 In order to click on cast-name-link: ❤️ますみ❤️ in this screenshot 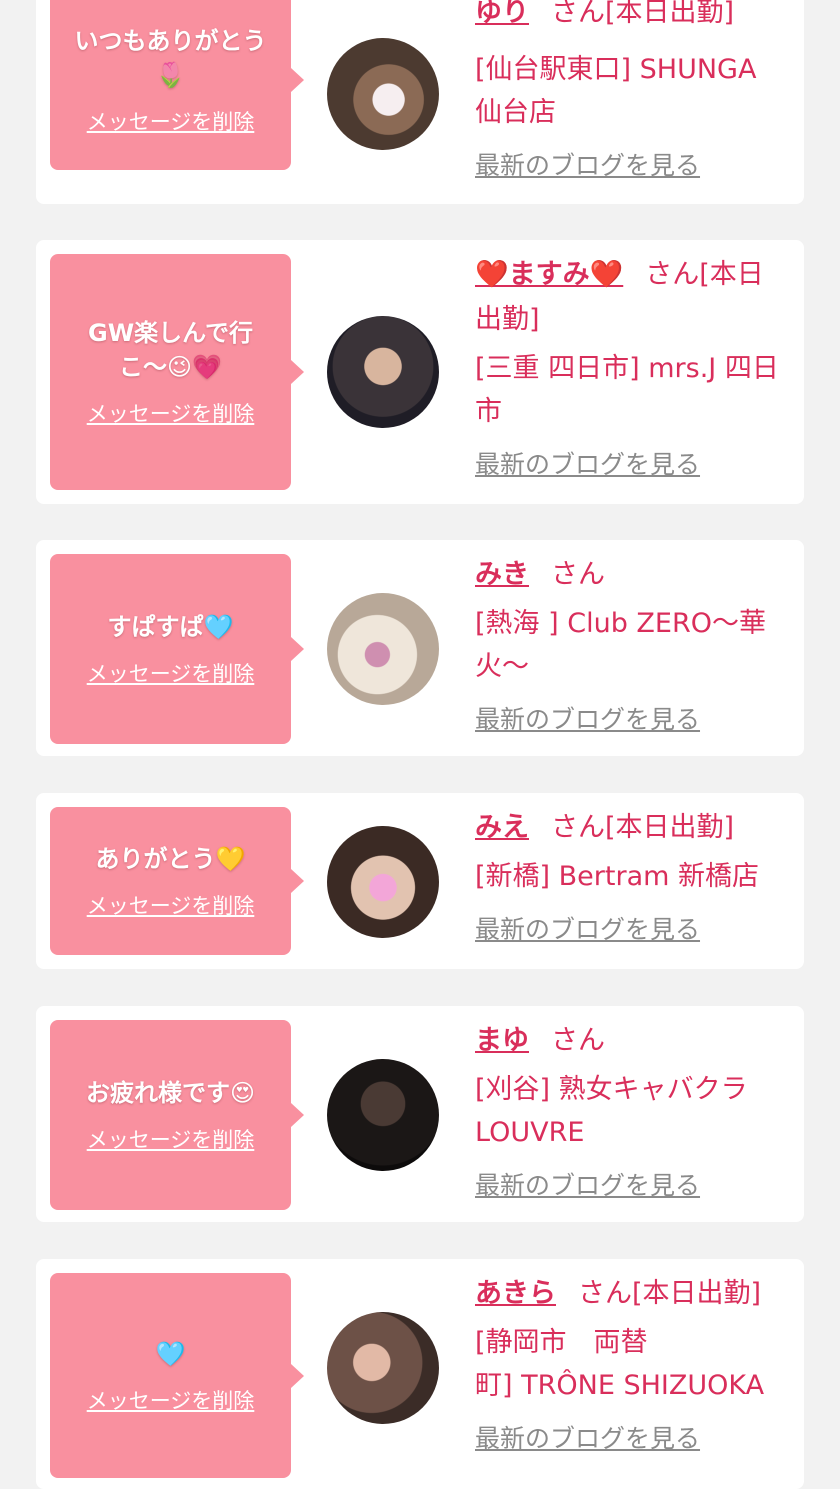, I will do `click(549, 274)`.